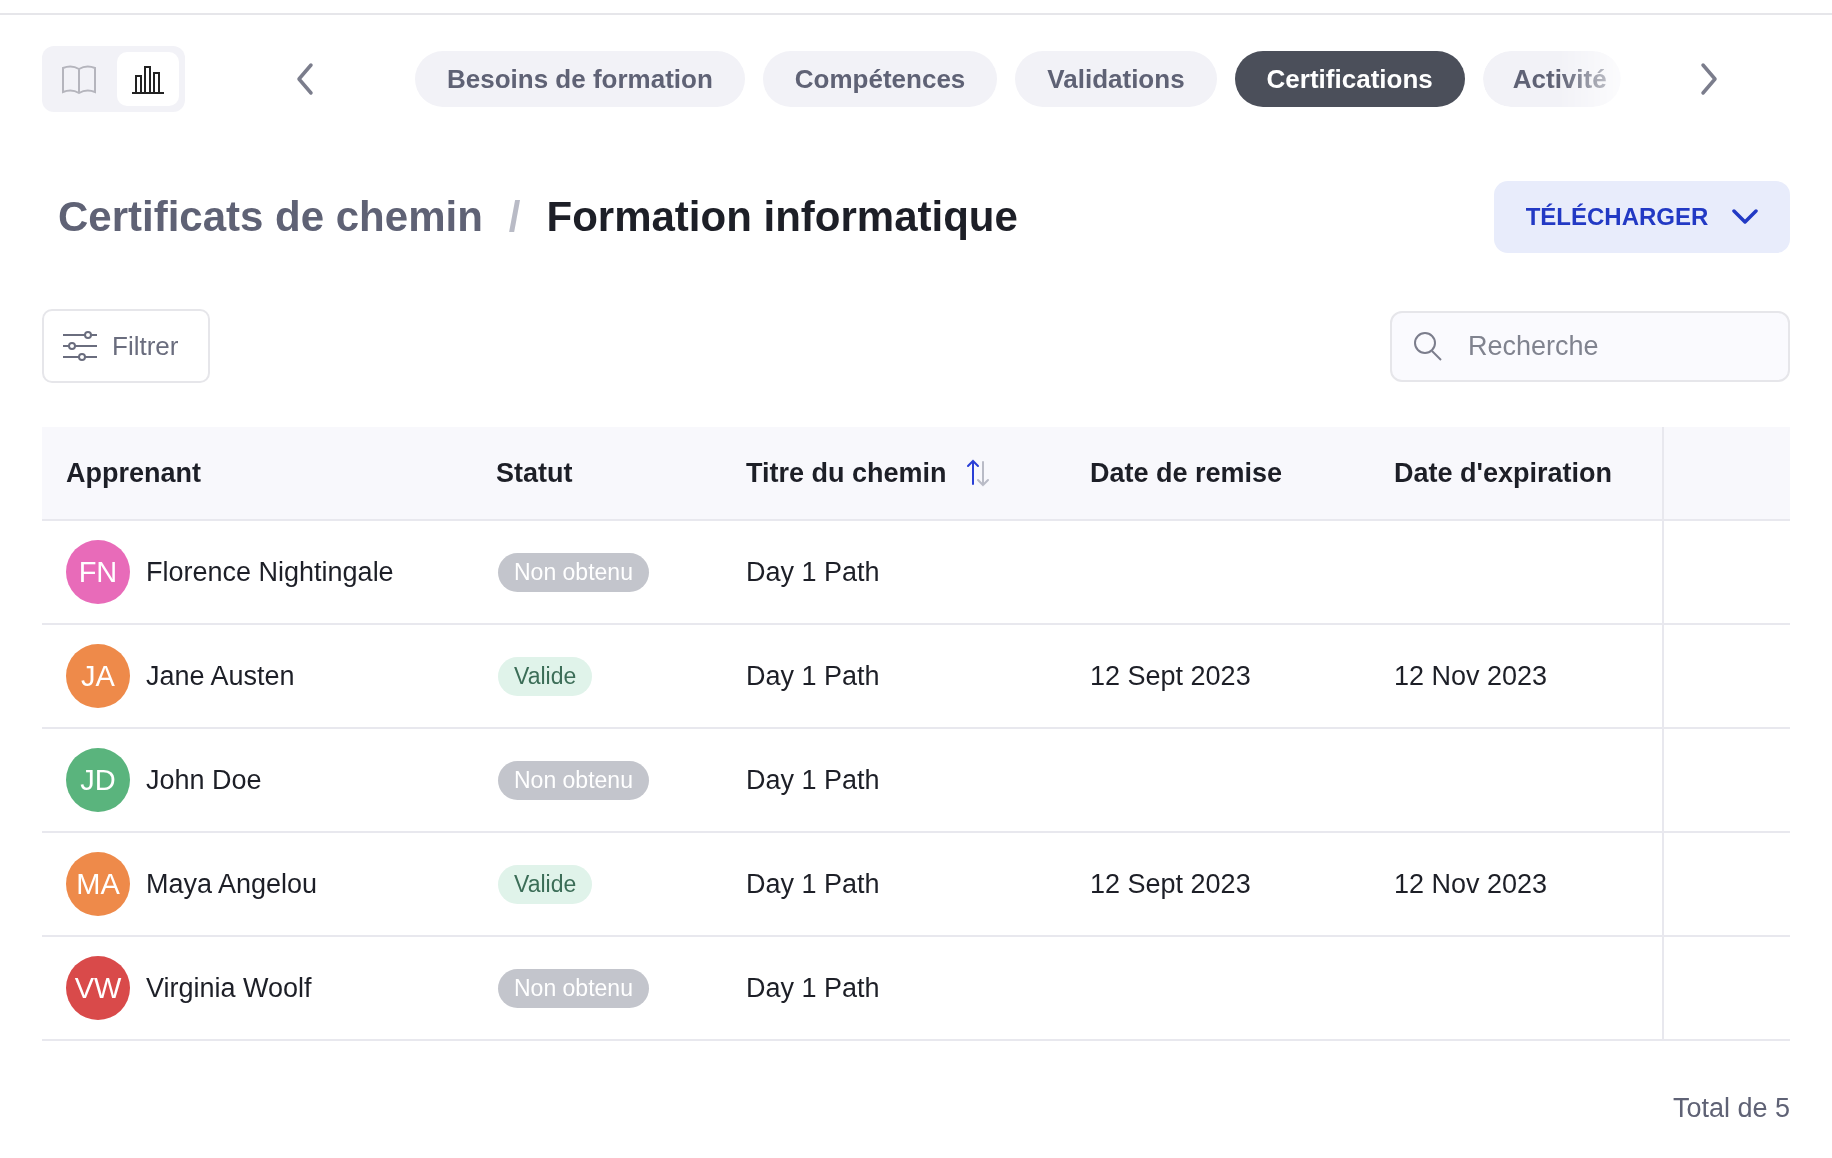  I want to click on tab: Activité, so click(1551, 79).